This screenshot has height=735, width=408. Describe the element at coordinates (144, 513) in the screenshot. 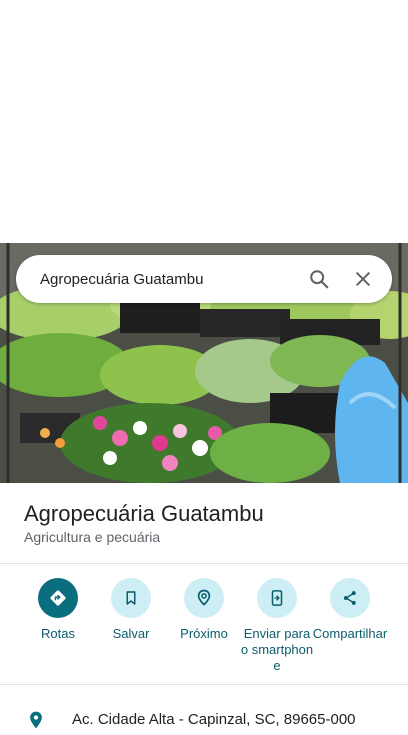

I see `place-title: Agropecuária Guatambu` at that location.